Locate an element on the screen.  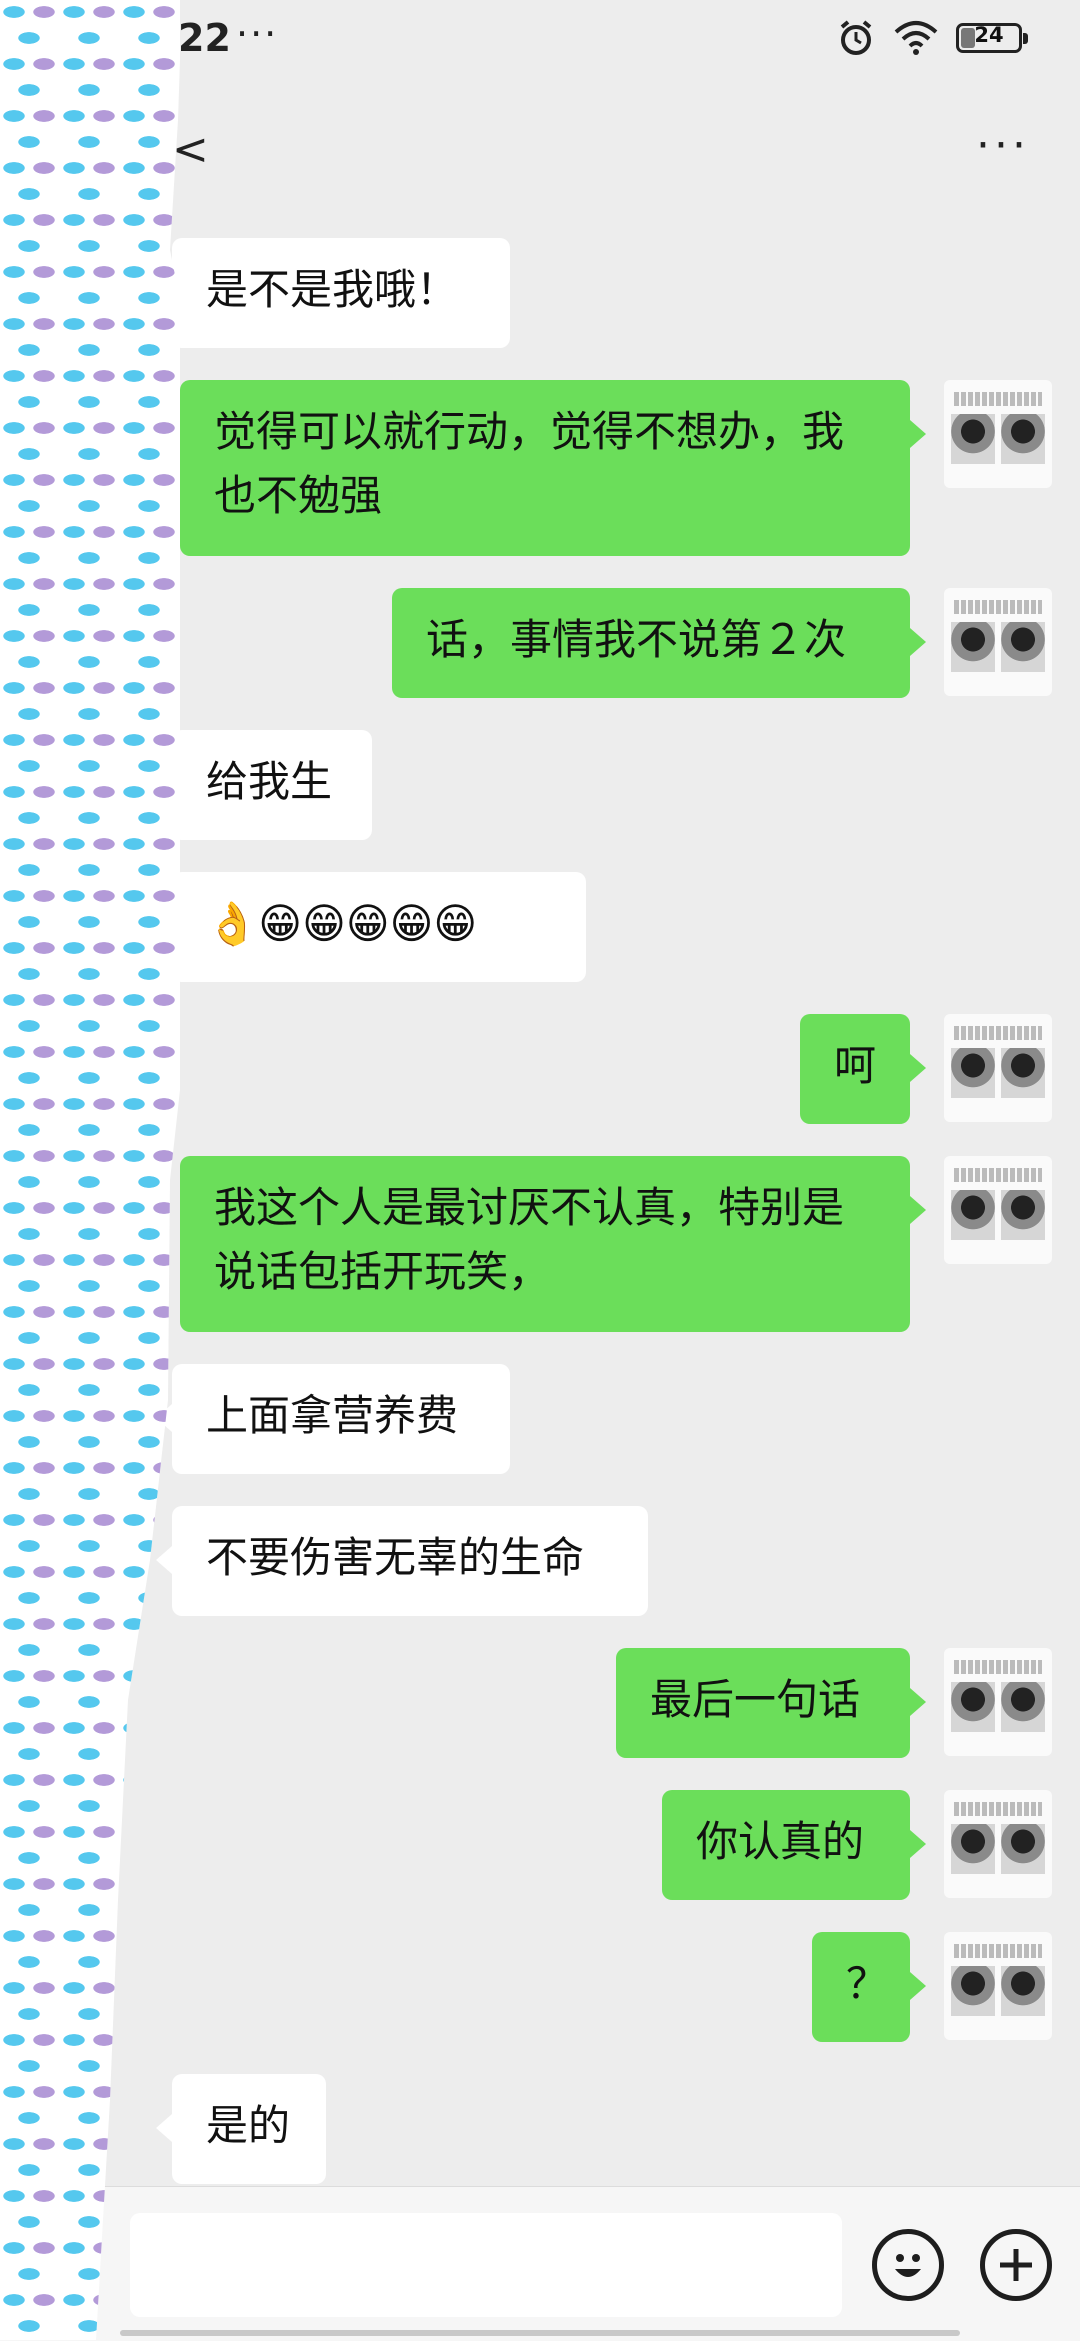
alarm-icon is located at coordinates (856, 37).